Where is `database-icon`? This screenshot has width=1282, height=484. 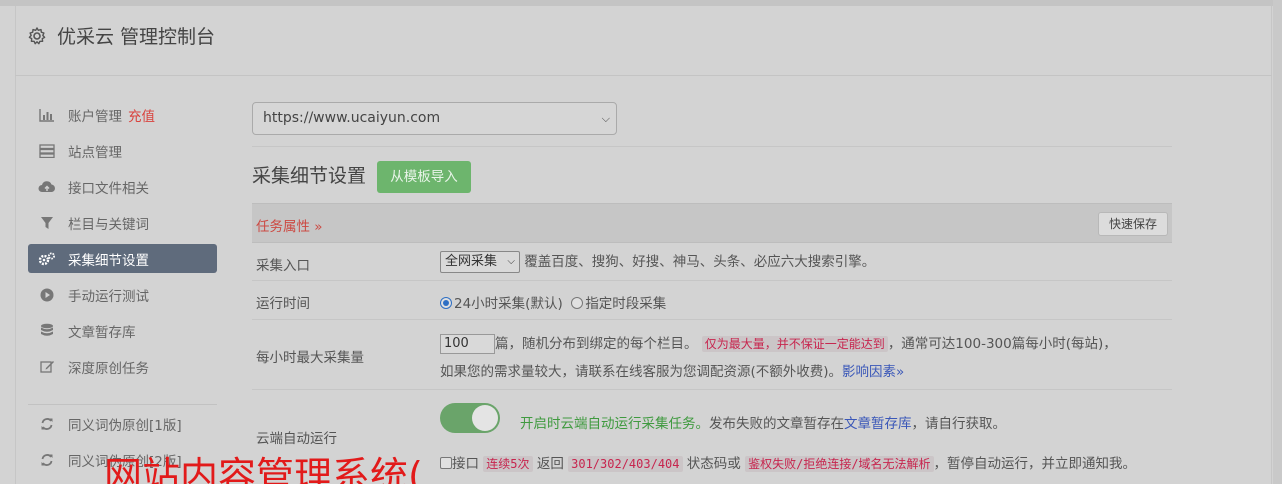 database-icon is located at coordinates (47, 331).